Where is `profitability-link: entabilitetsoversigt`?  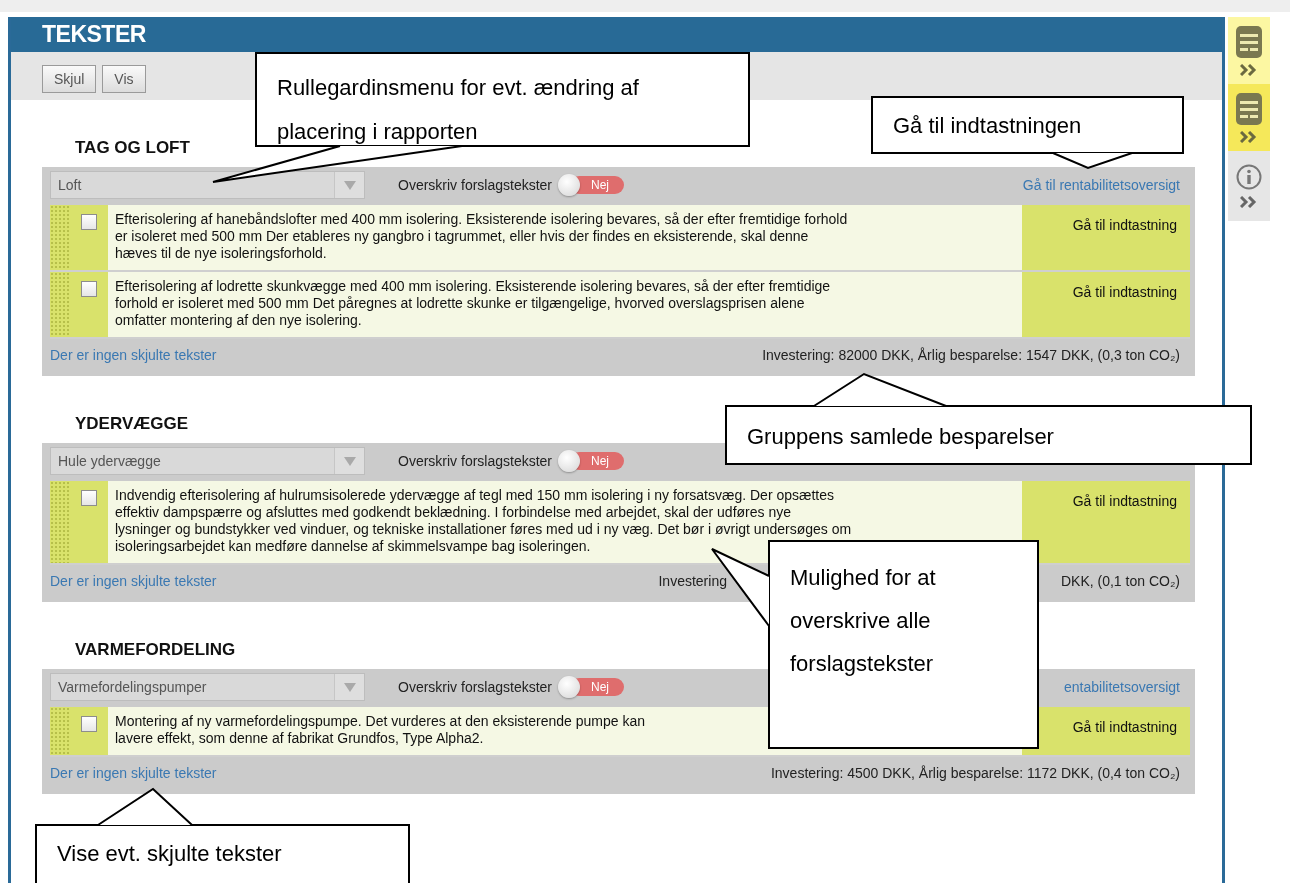 profitability-link: entabilitetsoversigt is located at coordinates (1122, 687).